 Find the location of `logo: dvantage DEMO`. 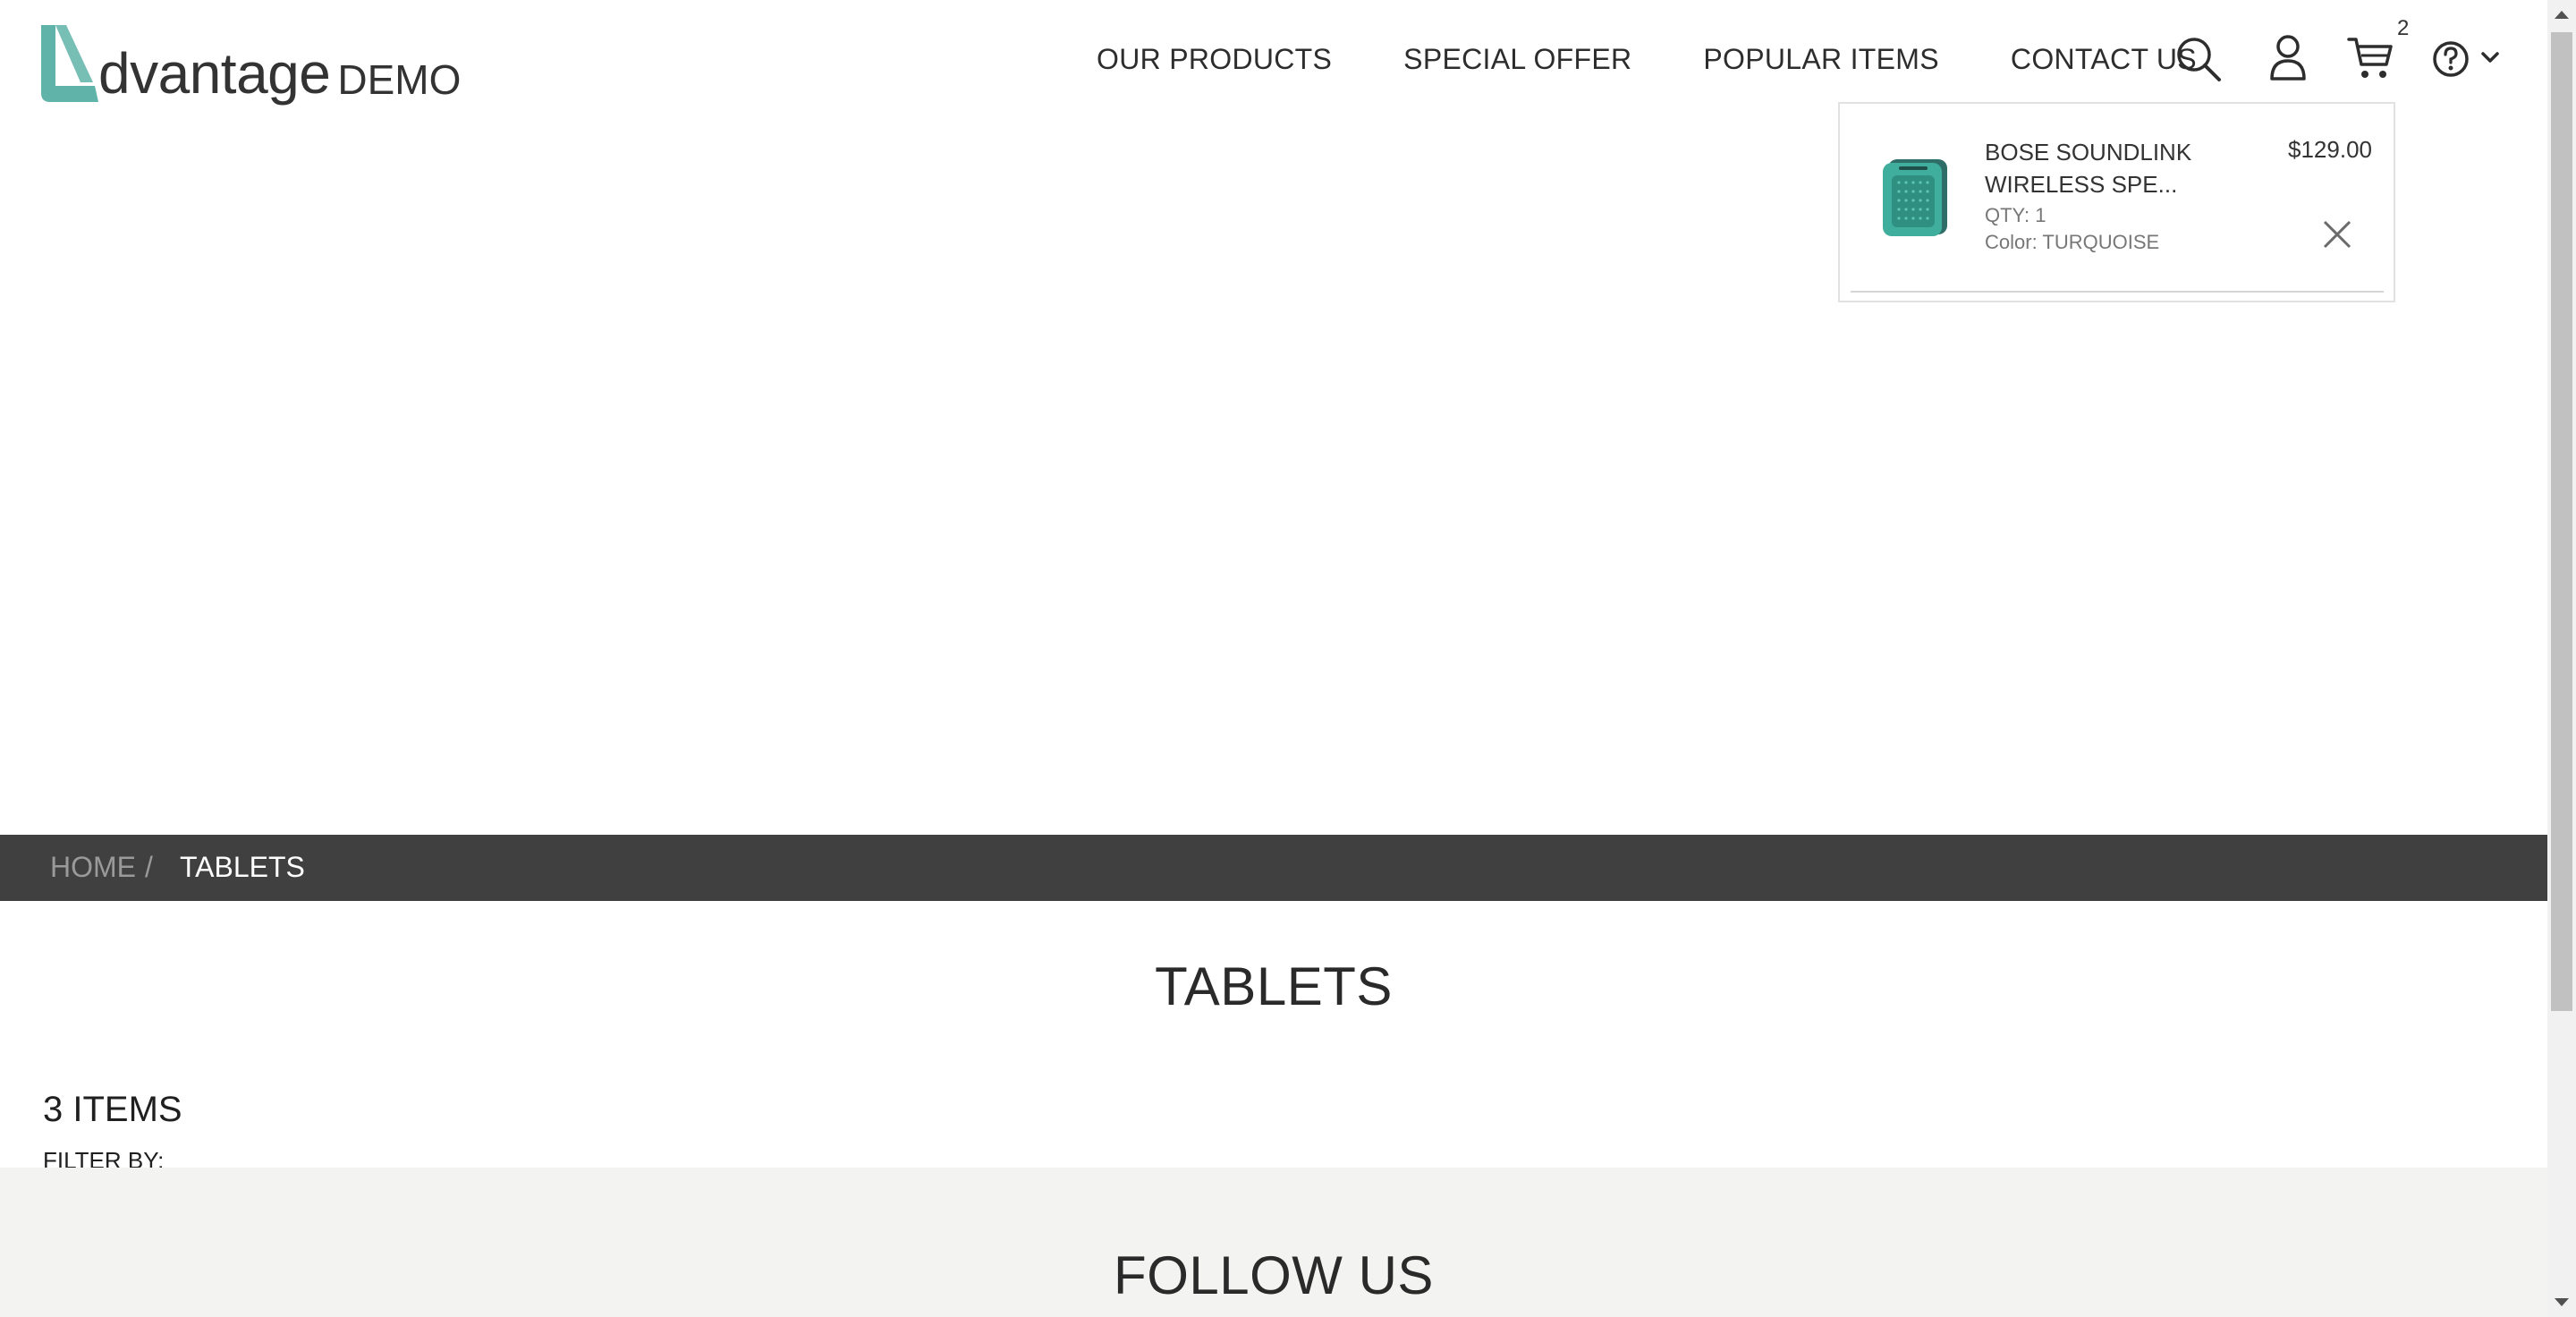

logo: dvantage DEMO is located at coordinates (250, 61).